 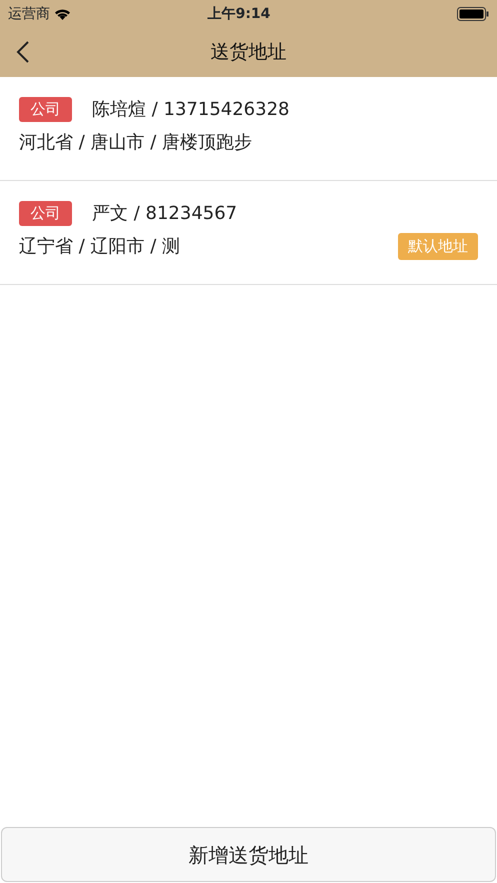 I want to click on carrier-label: 运营商, so click(x=29, y=14).